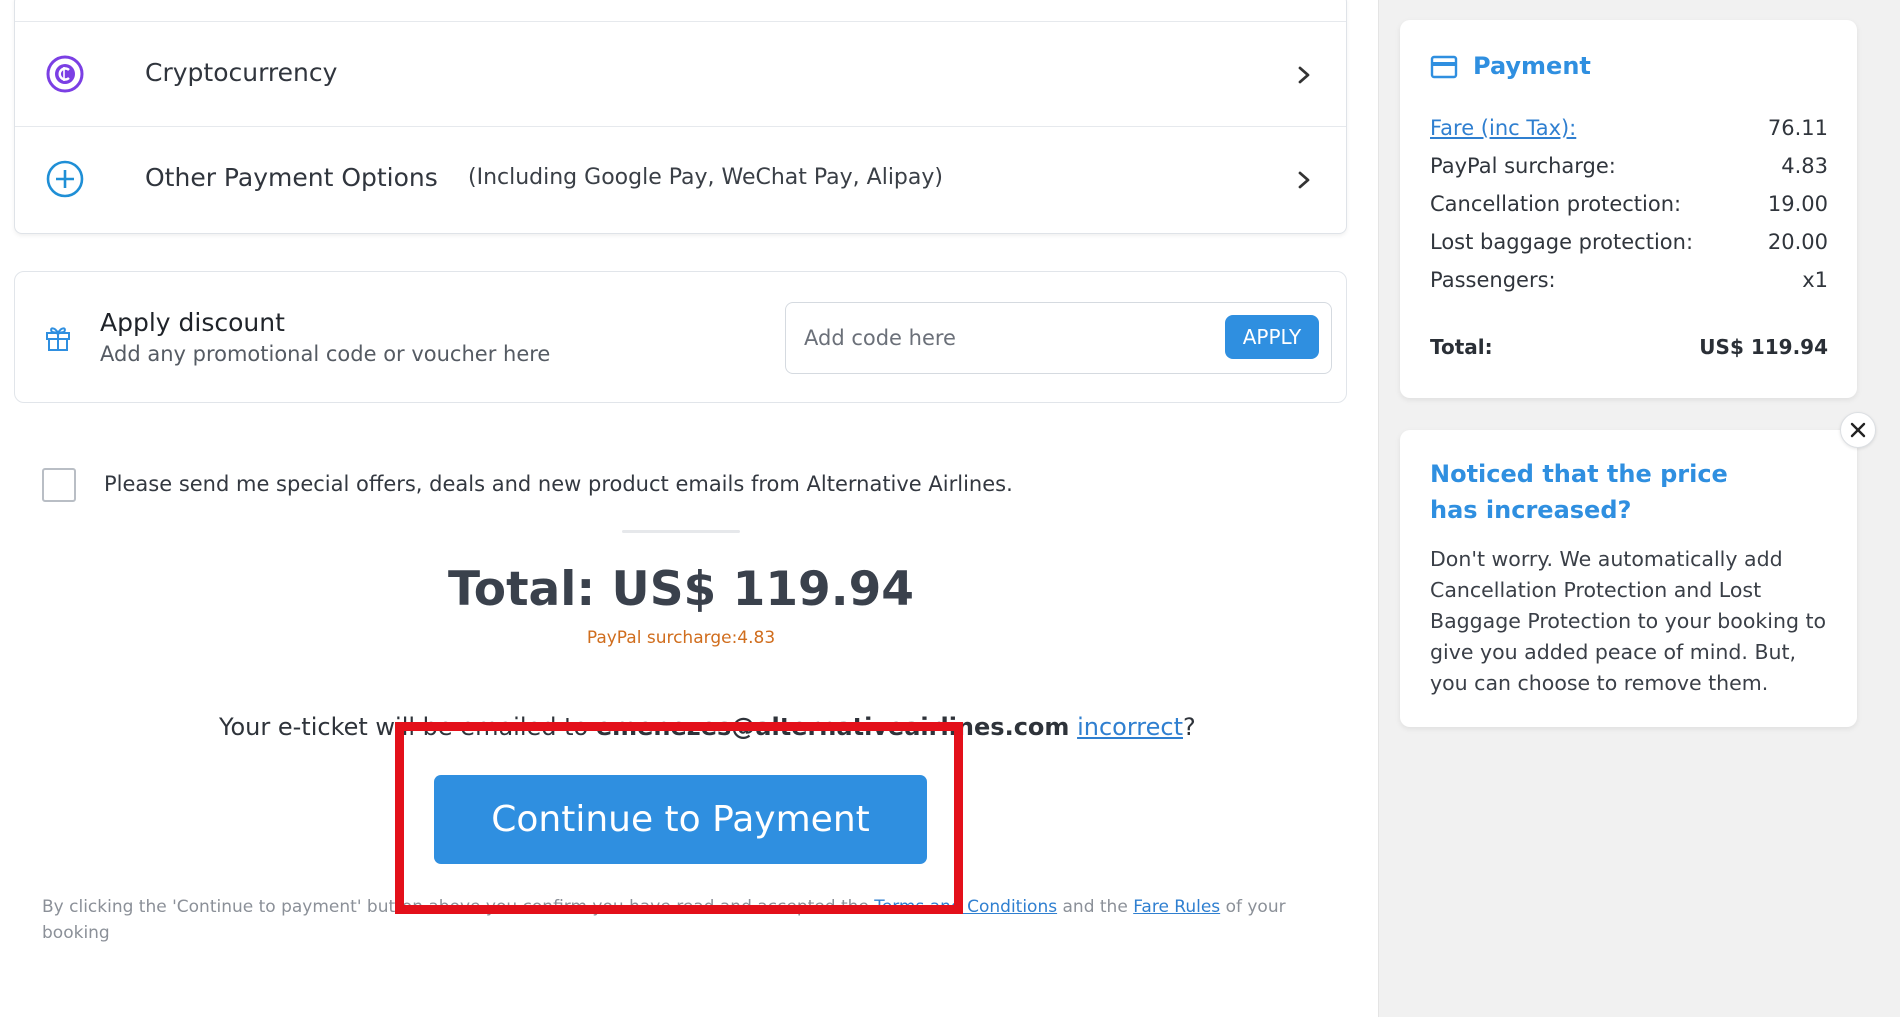 The width and height of the screenshot is (1900, 1017). Describe the element at coordinates (681, 638) in the screenshot. I see `surcharge-note: PayPal surcharge:4.83` at that location.